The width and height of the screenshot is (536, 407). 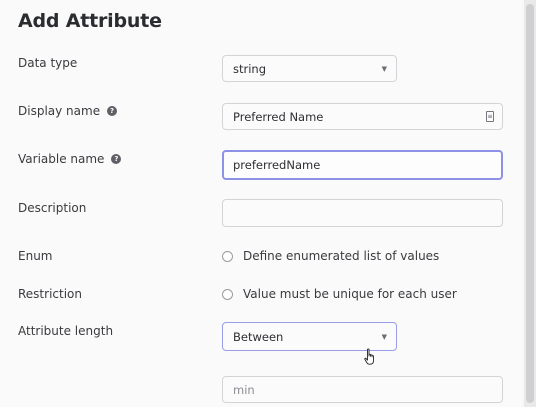 I want to click on description-label-text: Description, so click(x=52, y=208).